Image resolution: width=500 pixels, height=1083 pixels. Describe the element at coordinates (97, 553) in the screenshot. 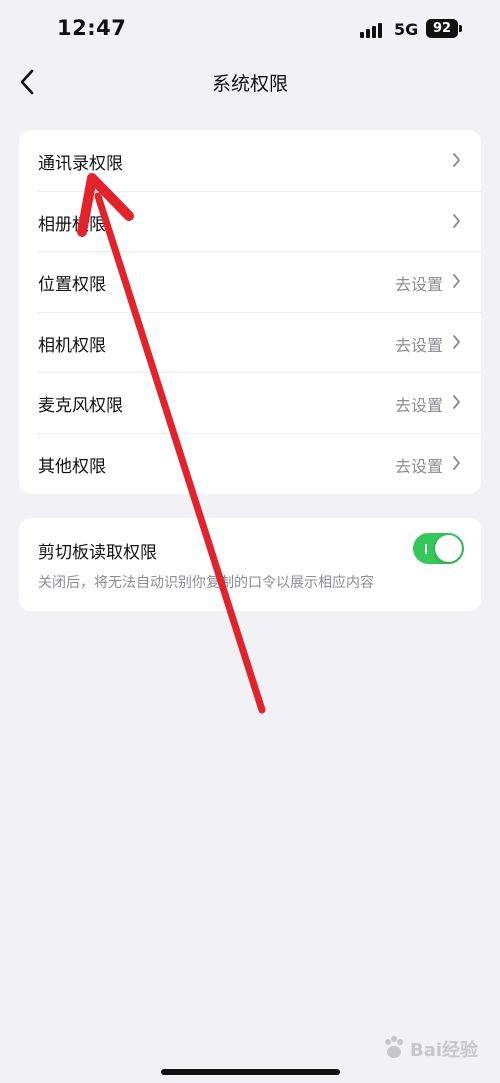

I see `clipboard-title: 剪切板读取权限` at that location.